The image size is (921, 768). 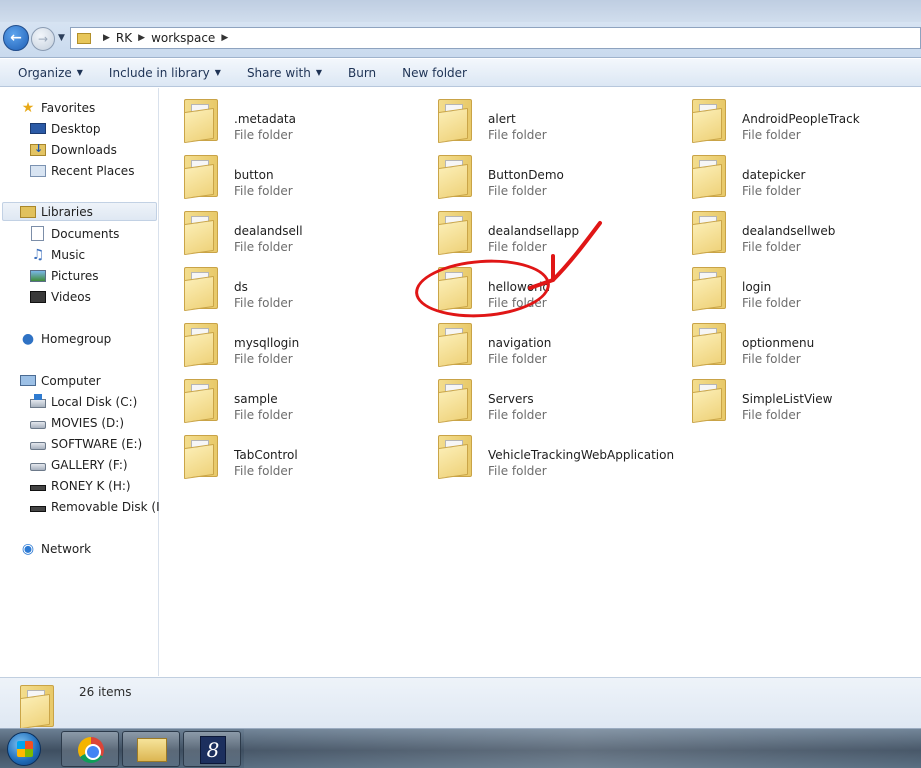 What do you see at coordinates (38, 296) in the screenshot?
I see `videos-icon` at bounding box center [38, 296].